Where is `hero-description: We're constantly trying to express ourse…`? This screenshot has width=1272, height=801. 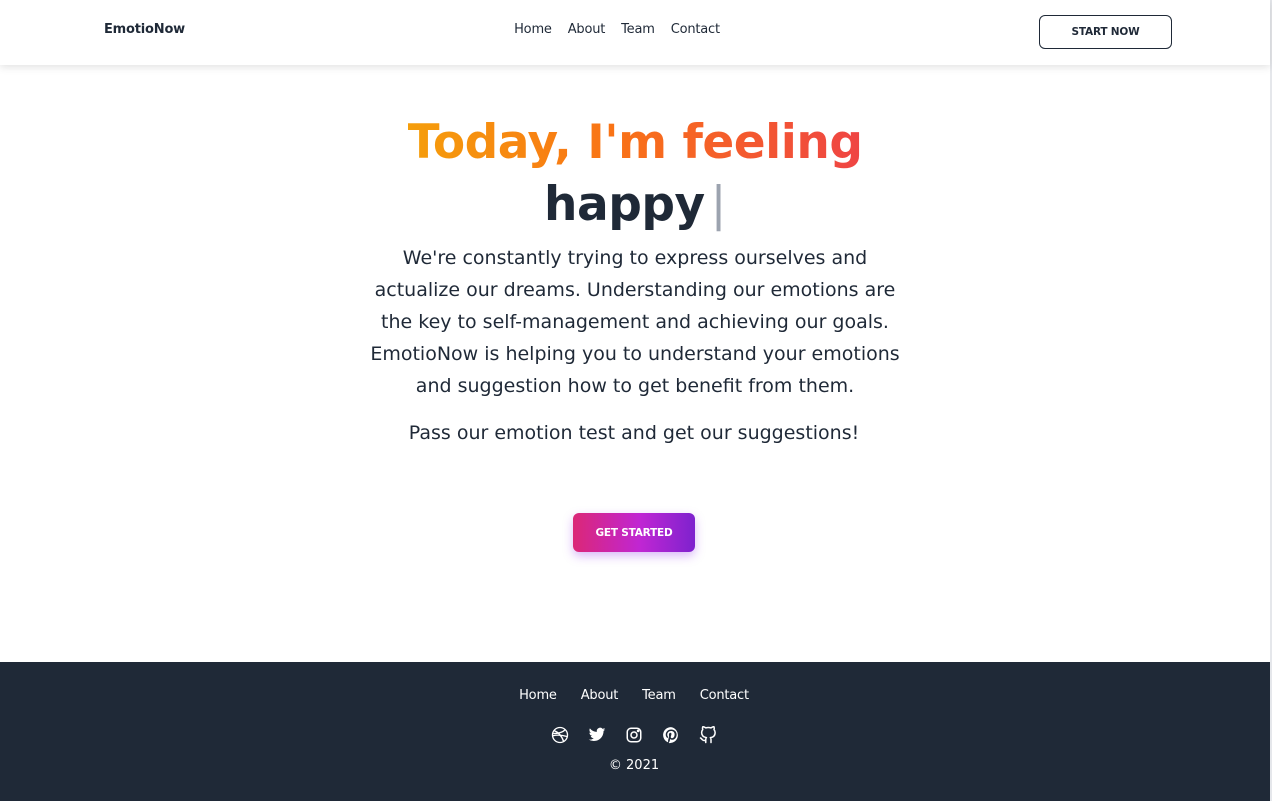
hero-description: We're constantly trying to express ourse… is located at coordinates (635, 322).